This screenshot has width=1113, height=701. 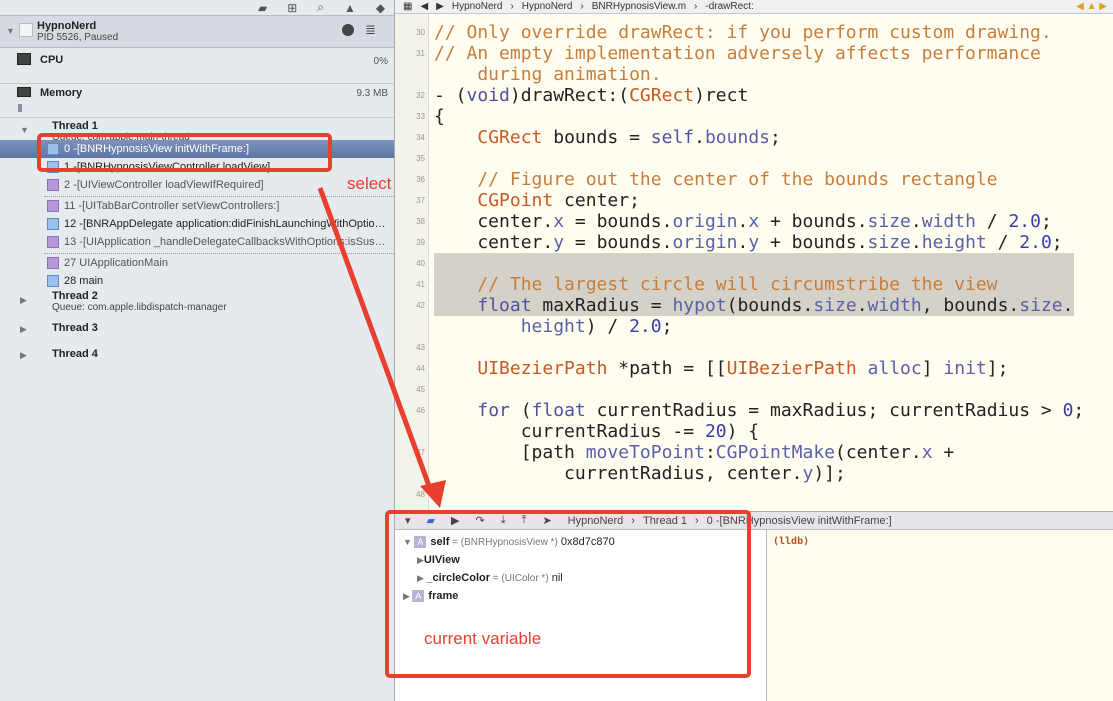 What do you see at coordinates (568, 594) in the screenshot?
I see `annotation-box-variables` at bounding box center [568, 594].